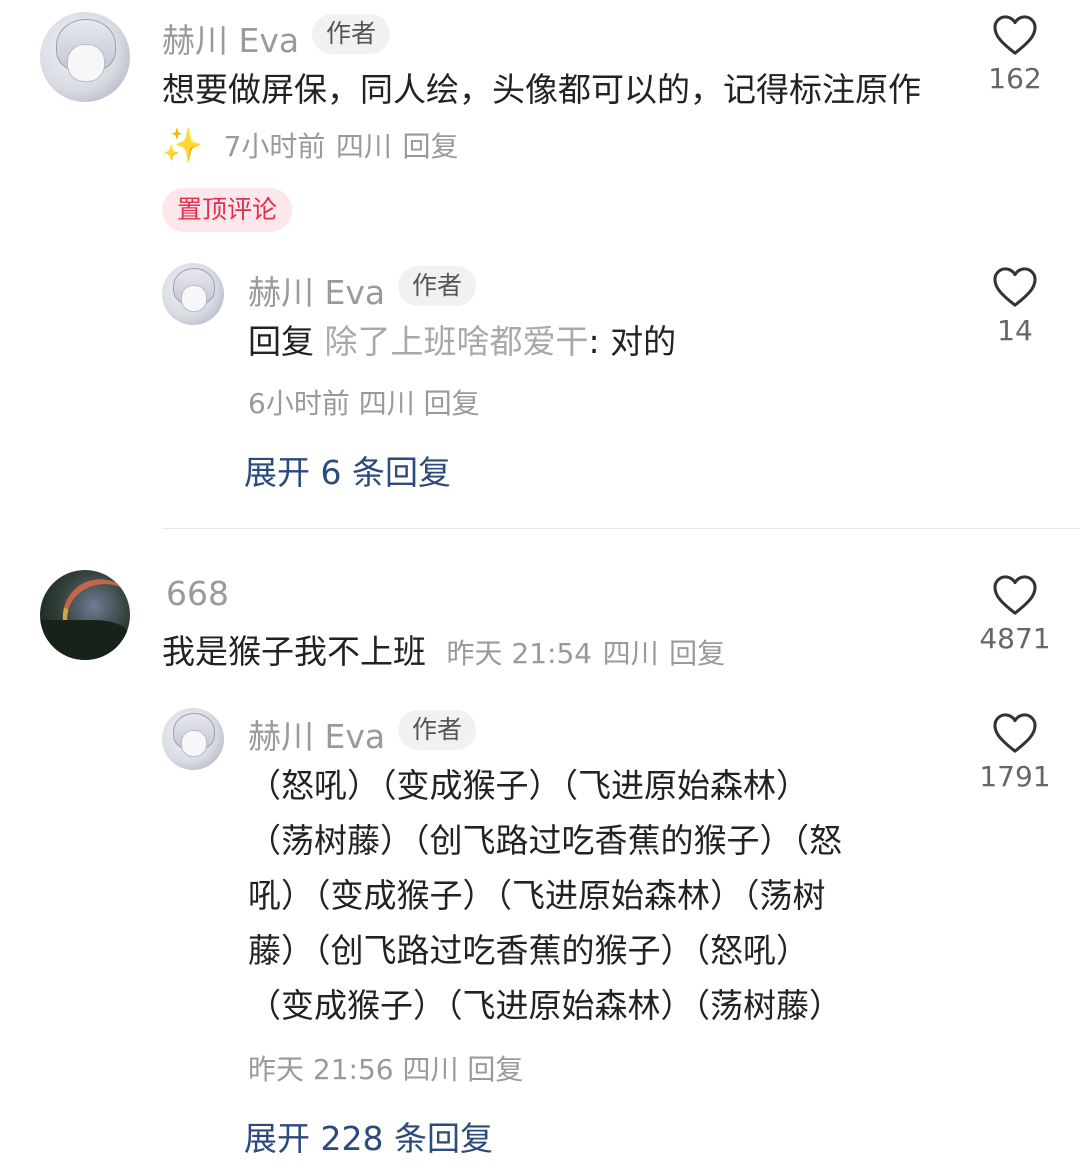 This screenshot has width=1080, height=1174. I want to click on like-button: 14, so click(1015, 306).